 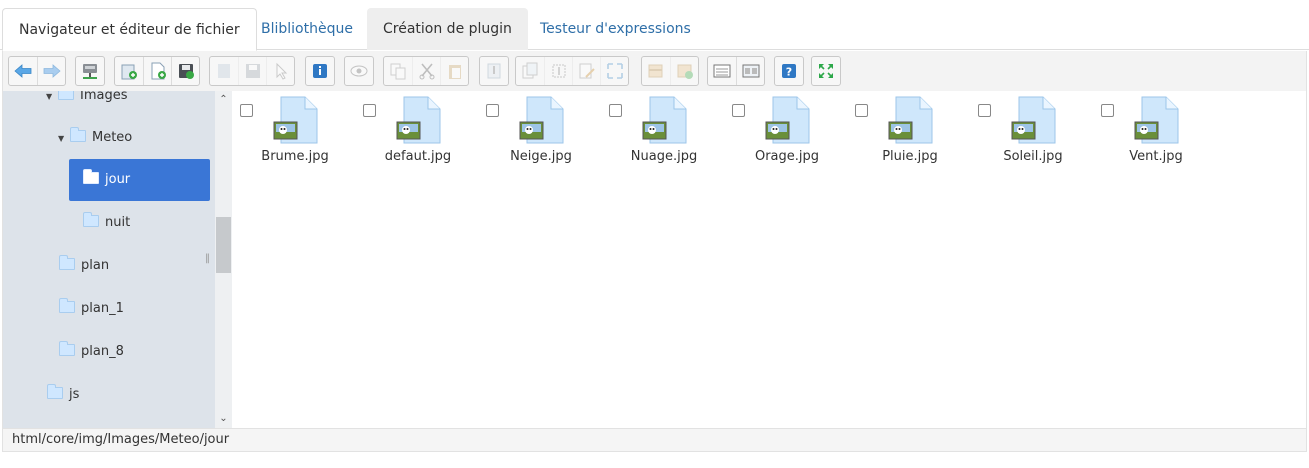 I want to click on compress-group, so click(x=670, y=71).